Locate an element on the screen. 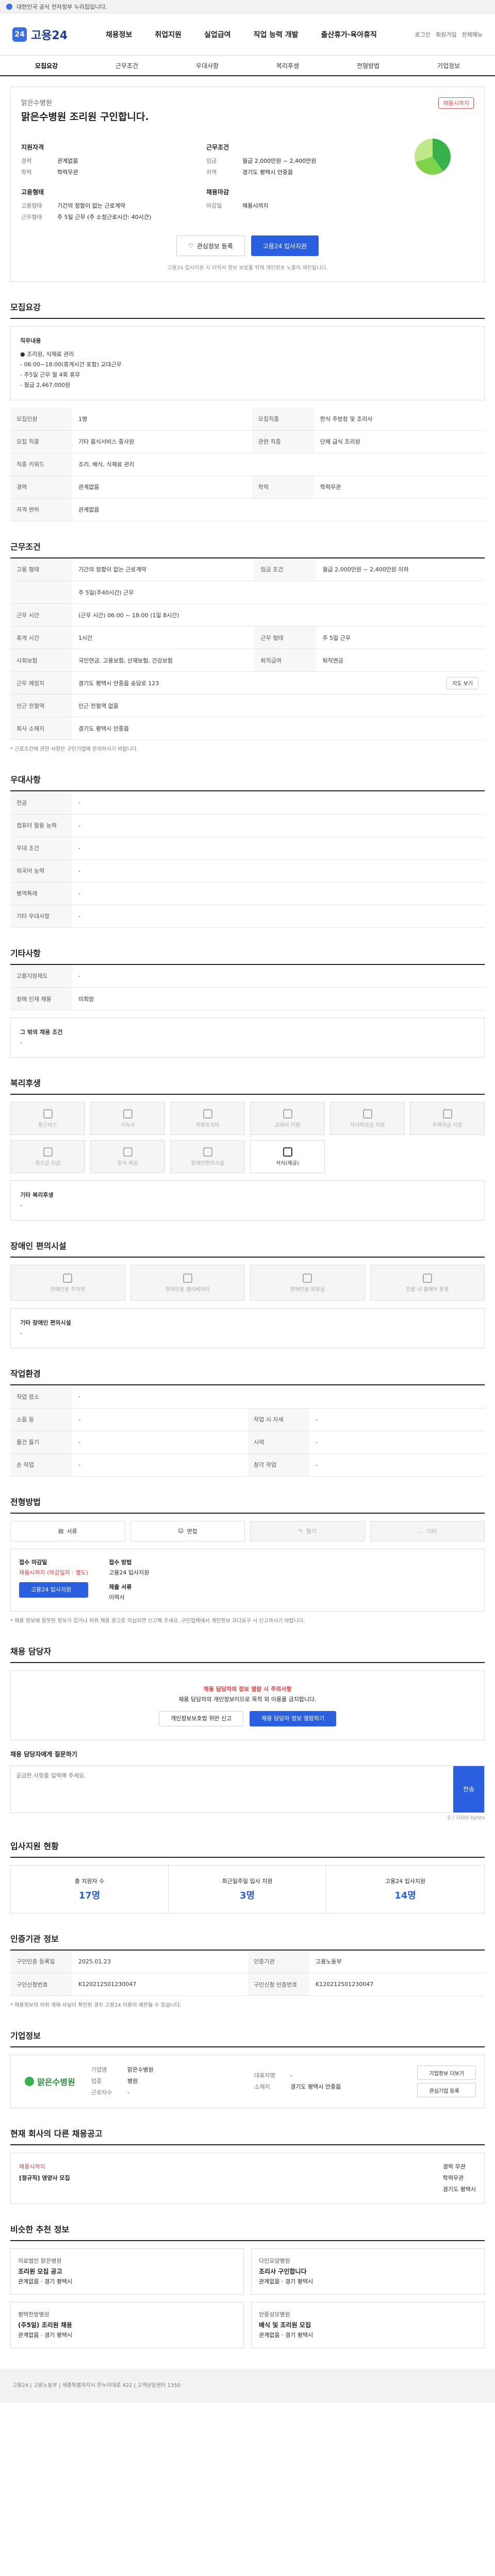  scrap-button: ♡ 관심정보 등록 is located at coordinates (210, 245).